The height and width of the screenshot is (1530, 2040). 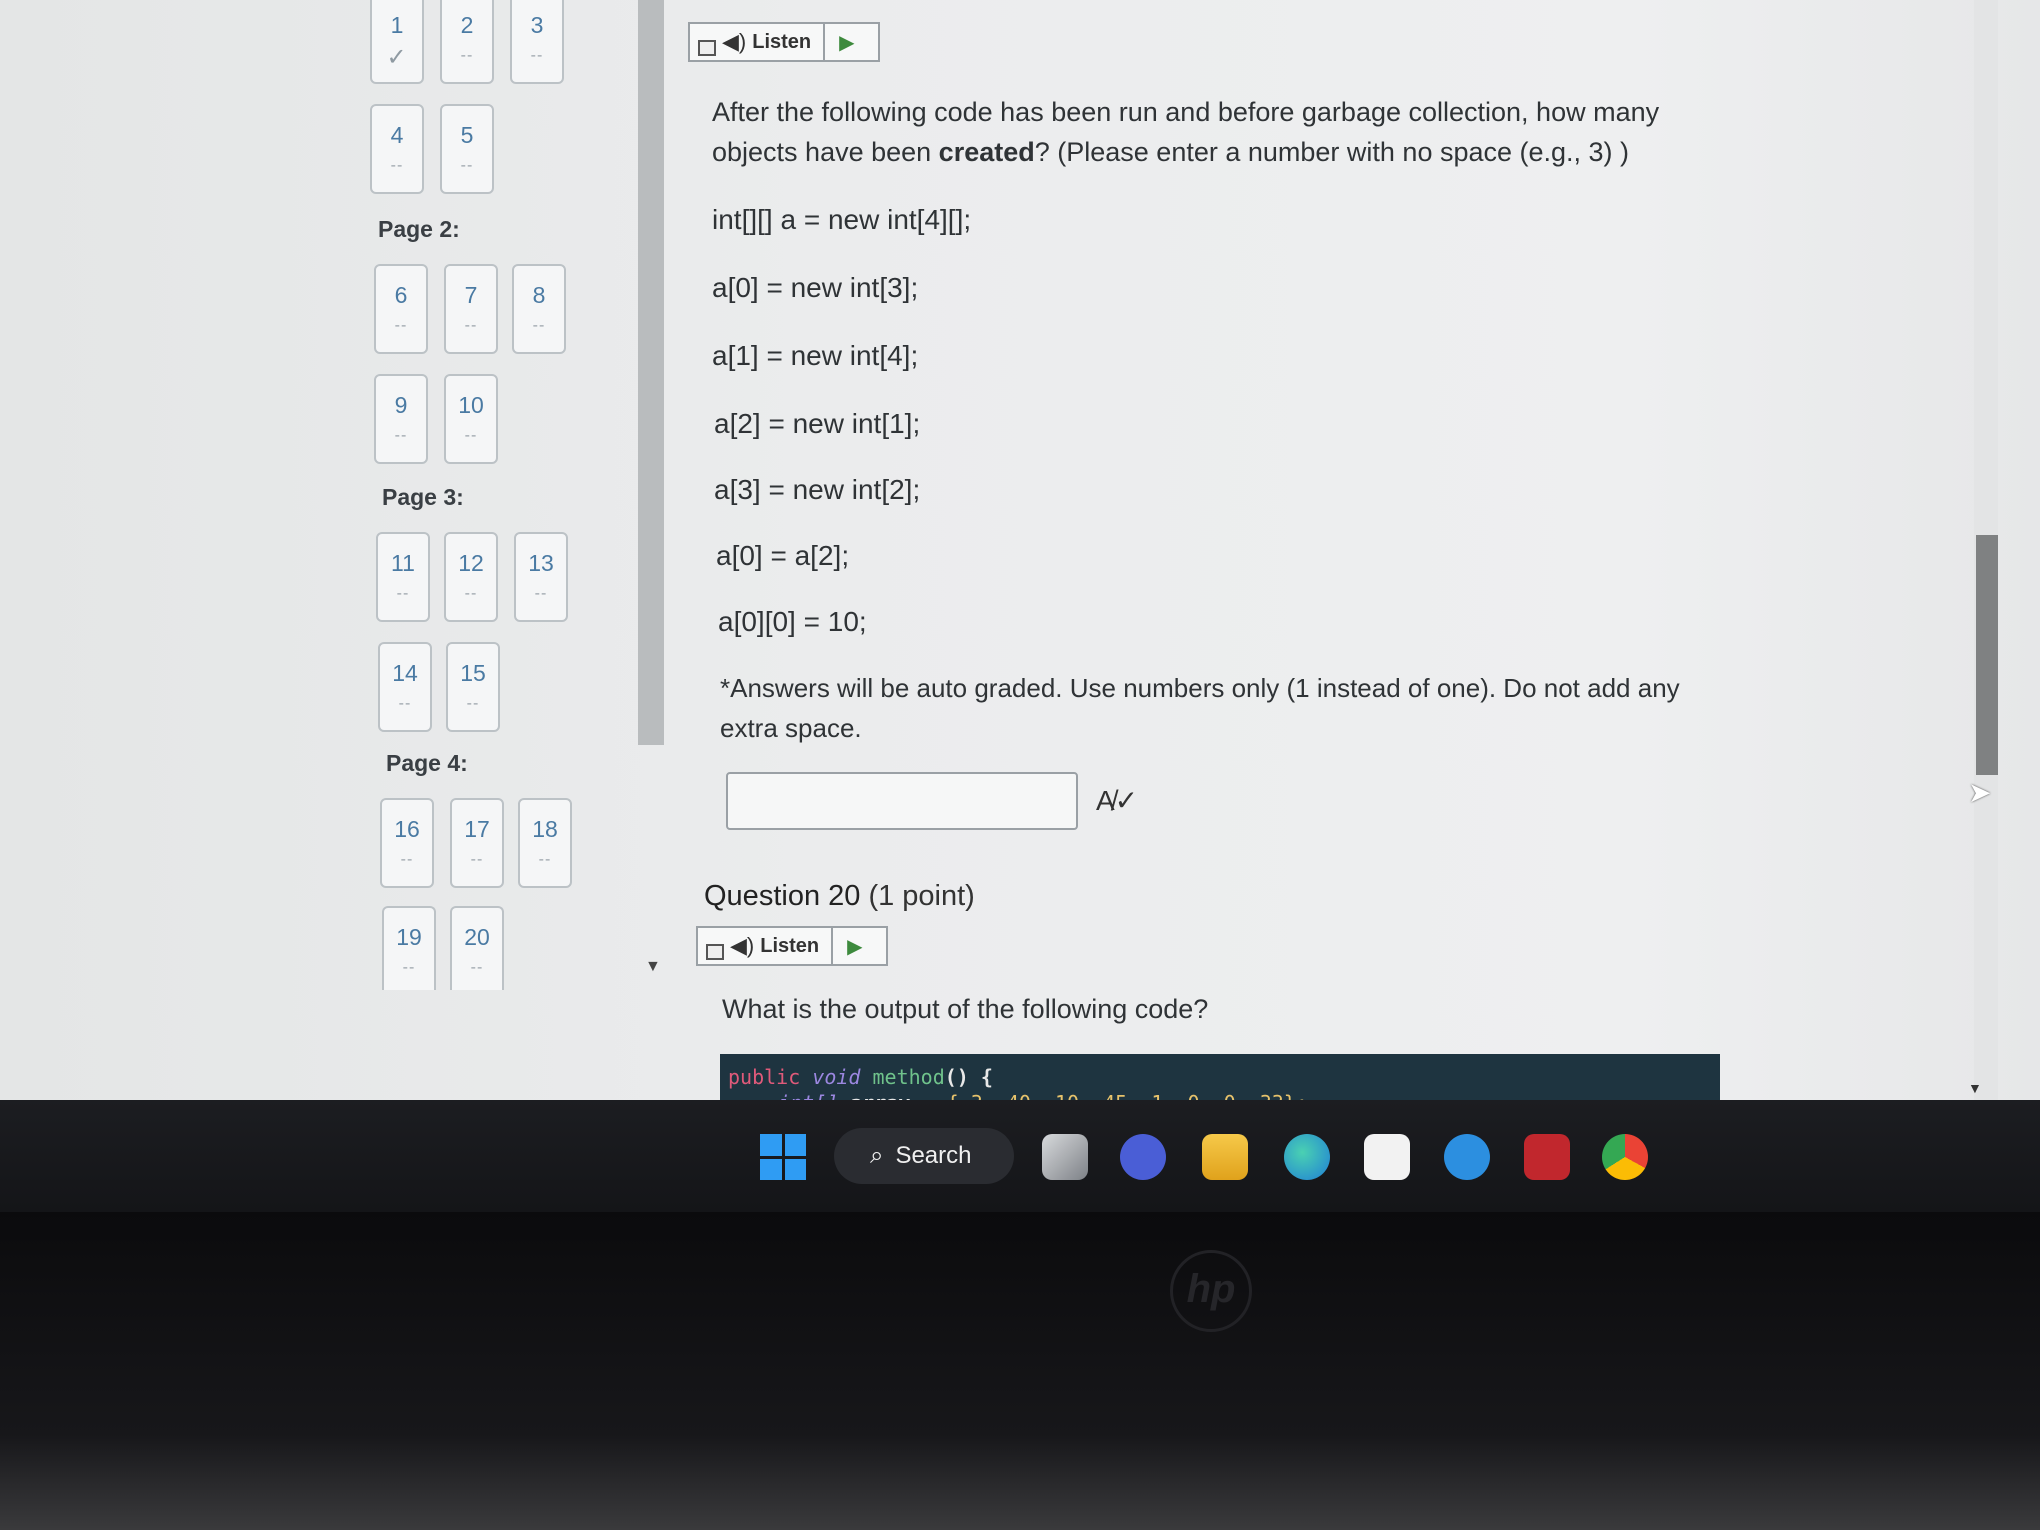 What do you see at coordinates (471, 419) in the screenshot?
I see `question-tile-10: 10 --` at bounding box center [471, 419].